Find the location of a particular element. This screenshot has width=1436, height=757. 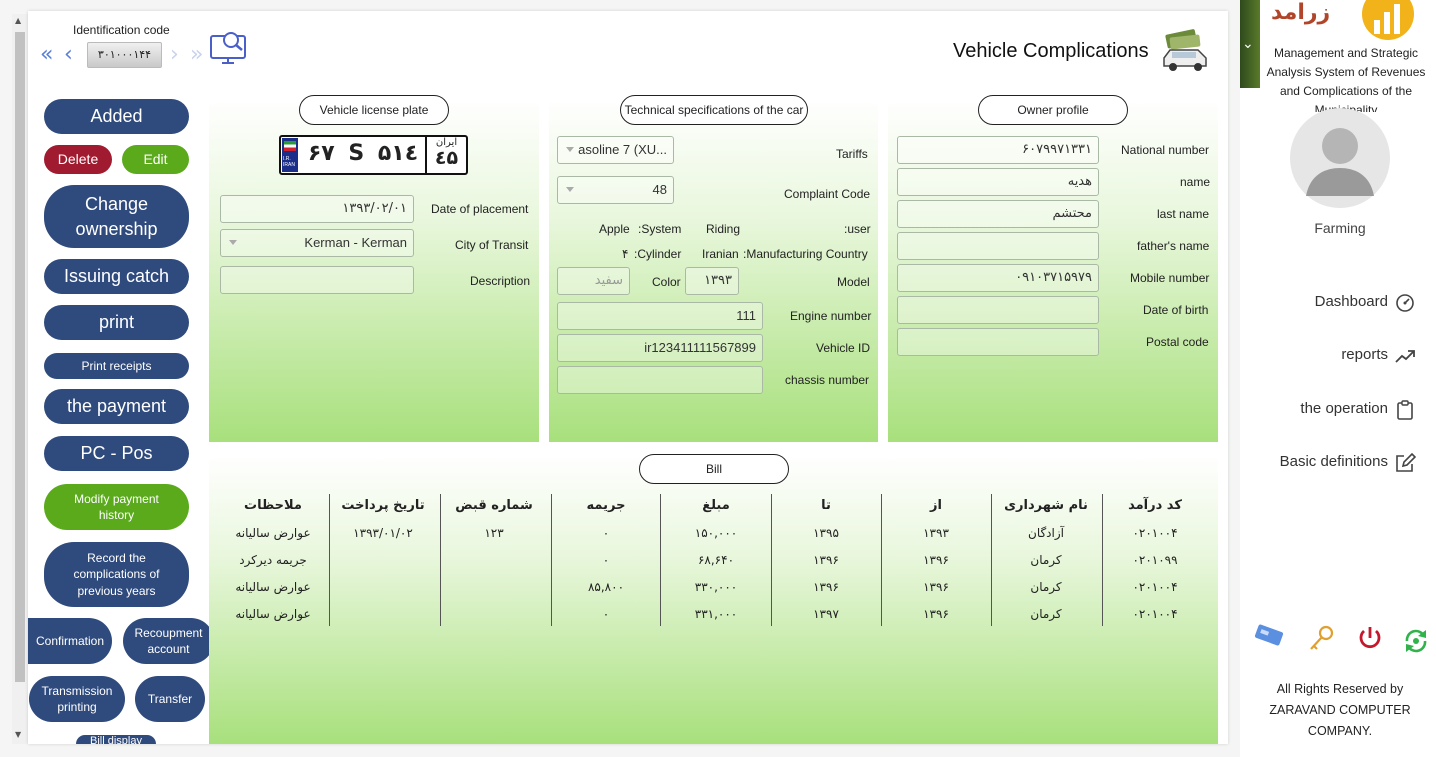

bill-column-header: شماره قبض is located at coordinates (494, 505).